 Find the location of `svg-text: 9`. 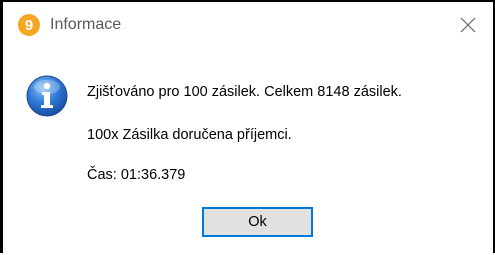

svg-text: 9 is located at coordinates (29, 25).